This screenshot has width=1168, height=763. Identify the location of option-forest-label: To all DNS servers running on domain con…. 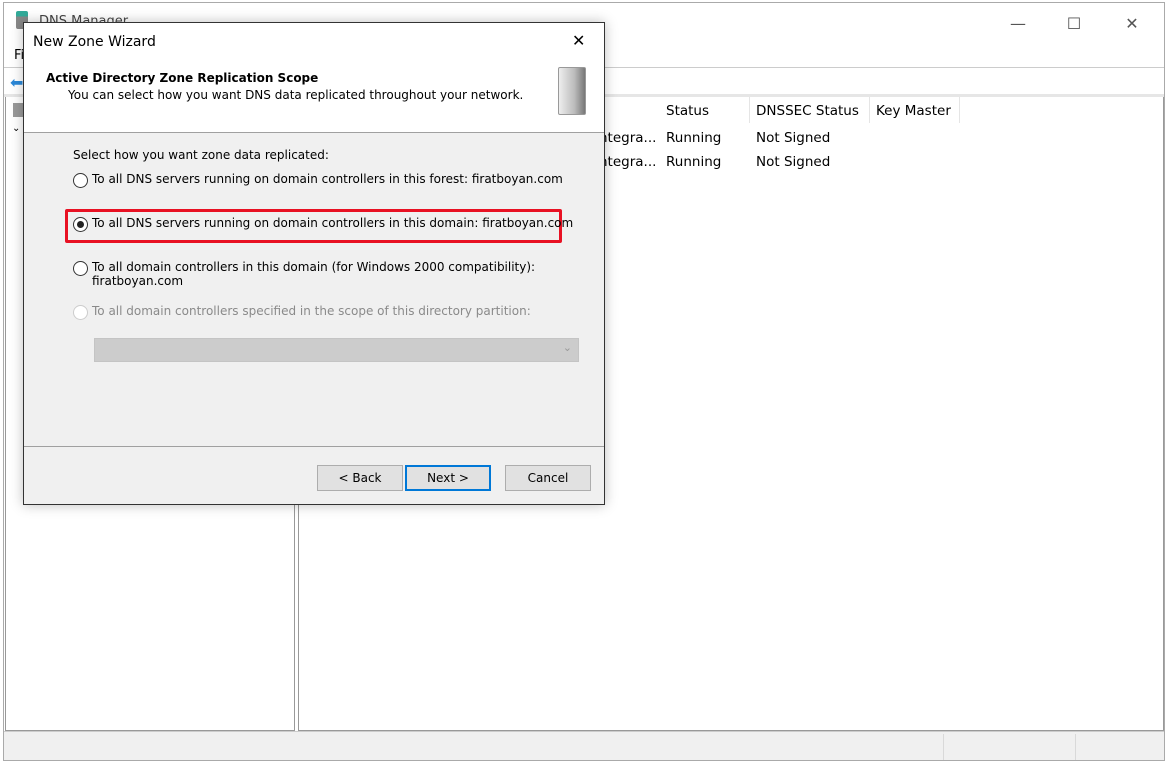
(327, 179).